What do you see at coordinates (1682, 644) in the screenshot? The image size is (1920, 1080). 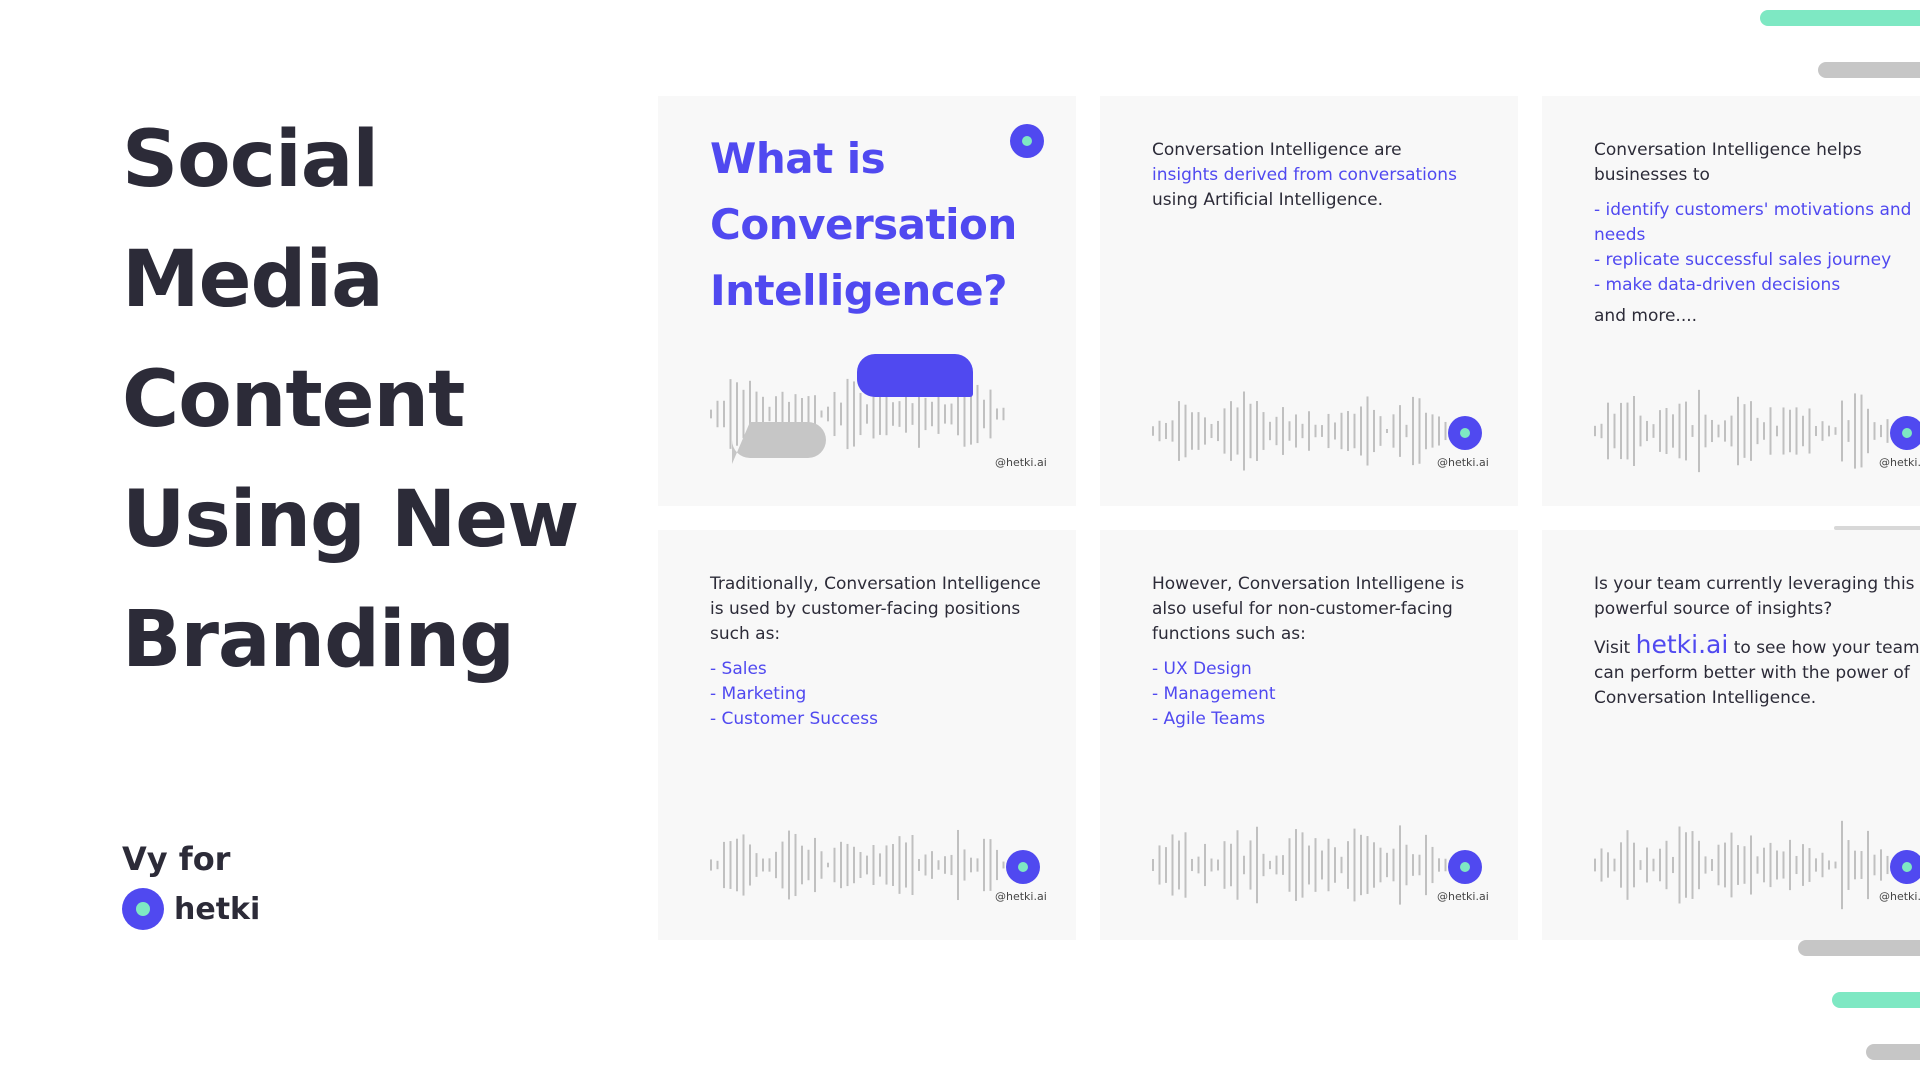 I see `hetki-link: hetki.ai` at bounding box center [1682, 644].